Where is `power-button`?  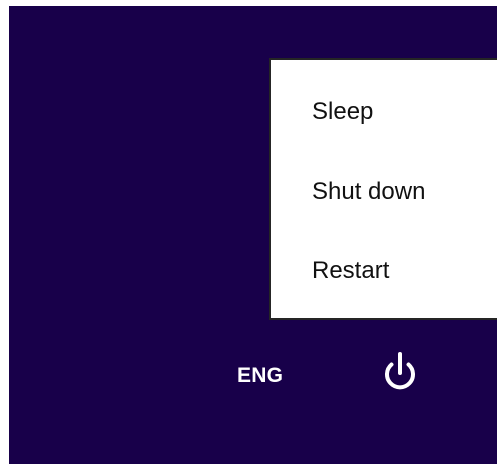
power-button is located at coordinates (400, 373).